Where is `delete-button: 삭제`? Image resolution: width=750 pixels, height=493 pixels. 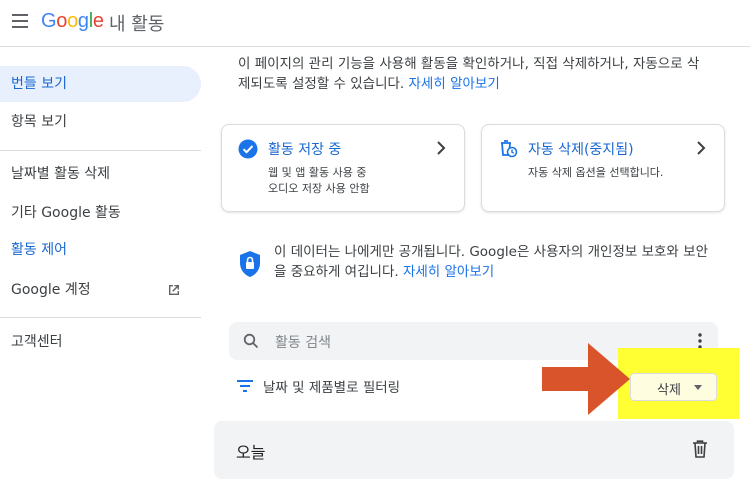
delete-button: 삭제 is located at coordinates (673, 387).